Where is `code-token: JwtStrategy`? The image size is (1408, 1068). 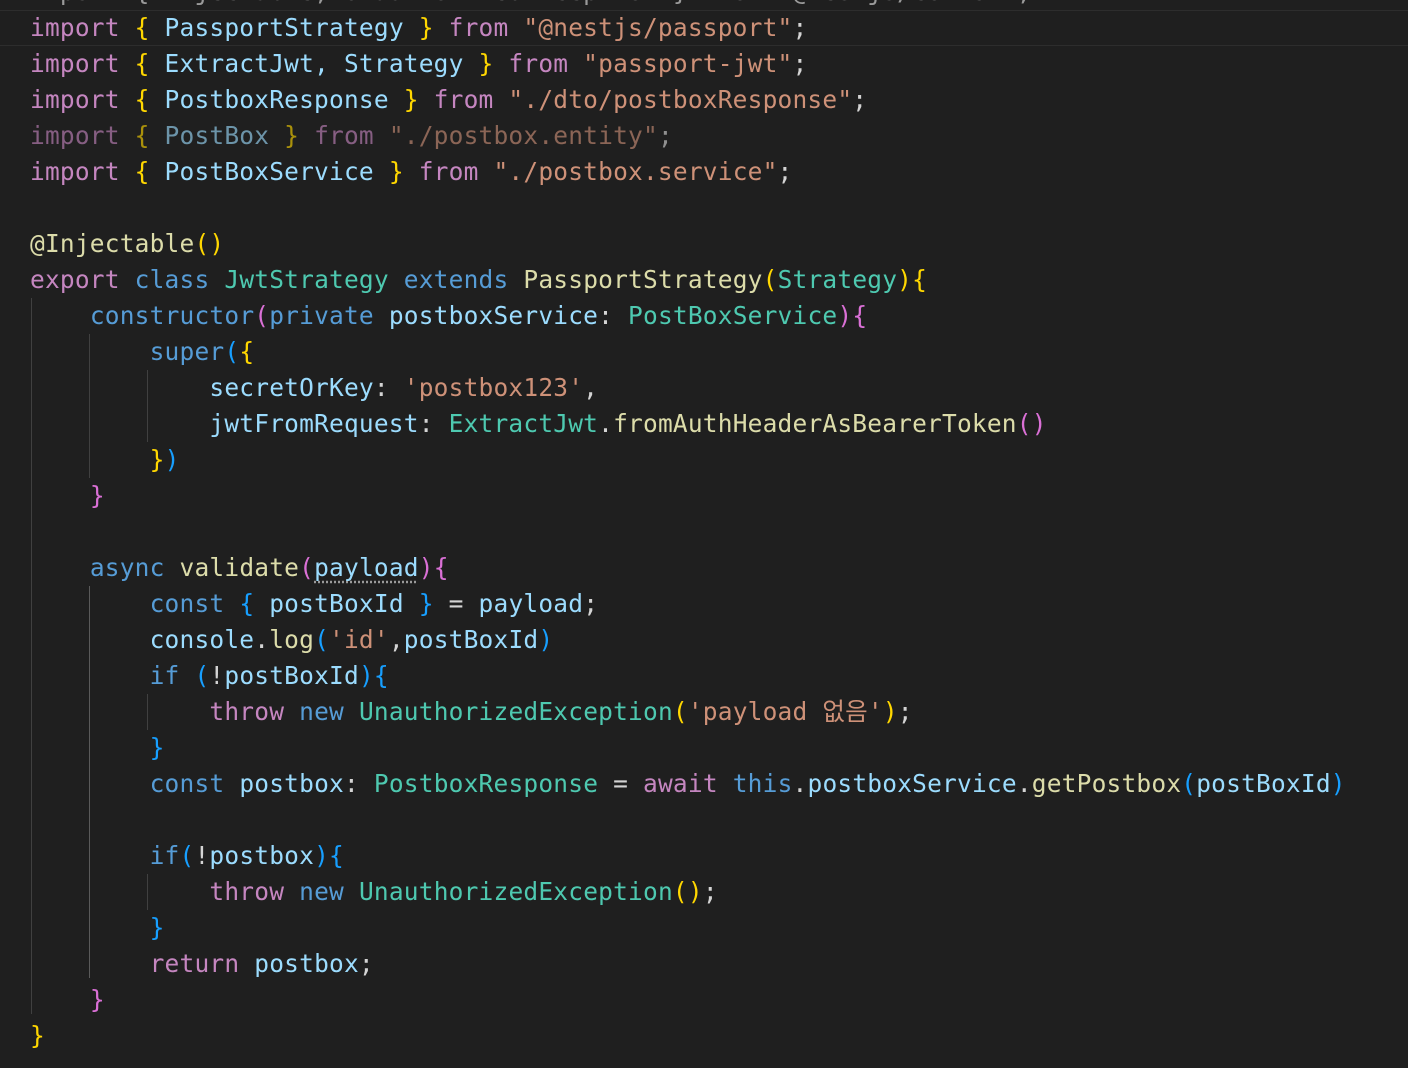 code-token: JwtStrategy is located at coordinates (306, 279).